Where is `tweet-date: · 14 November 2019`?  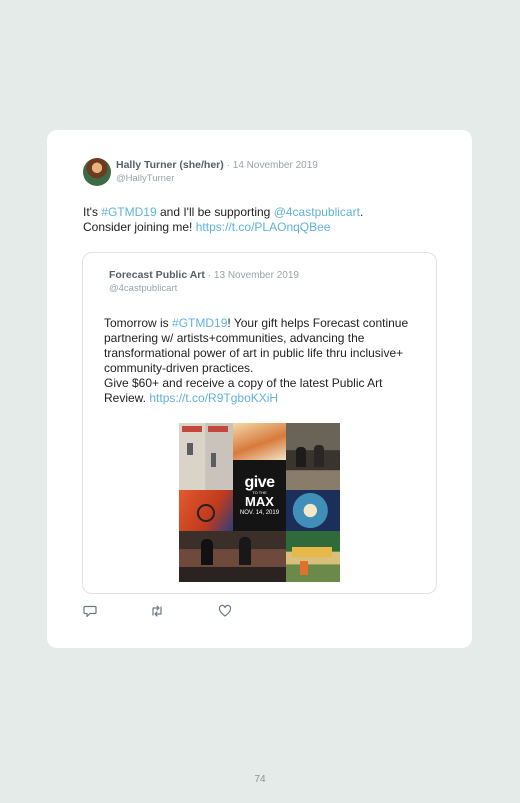
tweet-date: · 14 November 2019 is located at coordinates (272, 165).